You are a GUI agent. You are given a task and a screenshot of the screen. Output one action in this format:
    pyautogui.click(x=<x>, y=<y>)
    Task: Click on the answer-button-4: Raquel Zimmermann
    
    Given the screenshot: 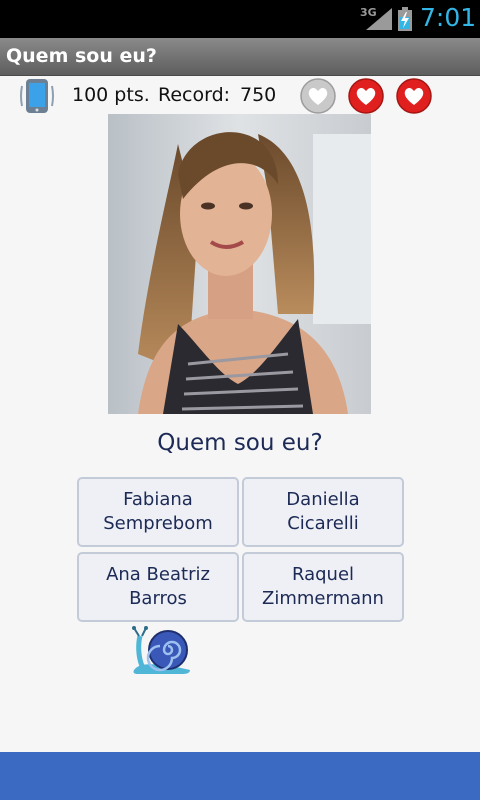 What is the action you would take?
    pyautogui.click(x=323, y=587)
    